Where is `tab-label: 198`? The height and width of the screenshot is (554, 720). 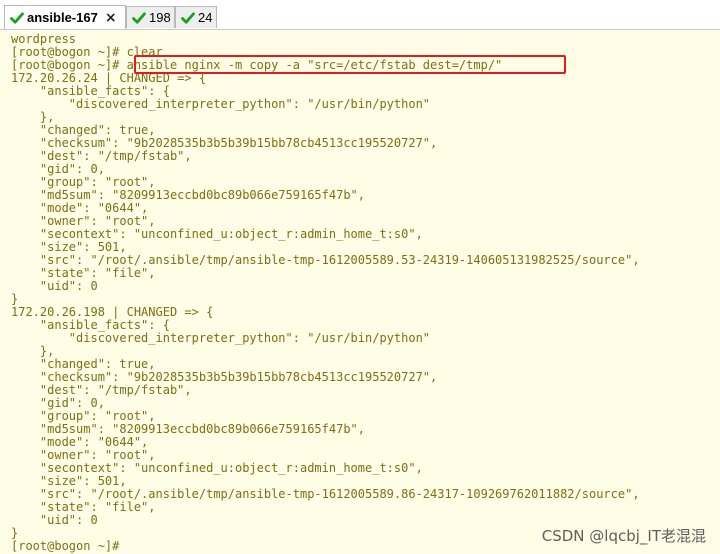
tab-label: 198 is located at coordinates (160, 17).